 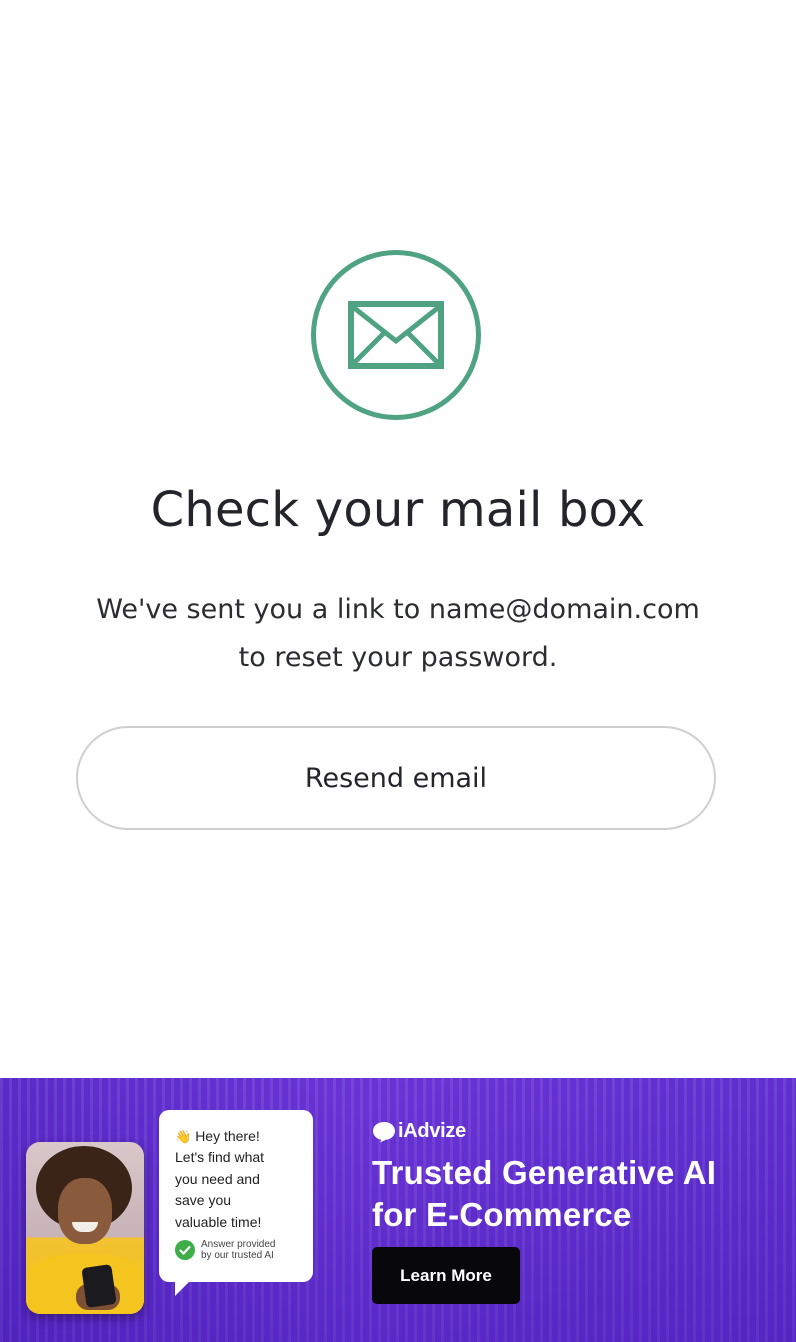 I want to click on message-line-1: We've sent you a link to name@domain.com, so click(x=398, y=609).